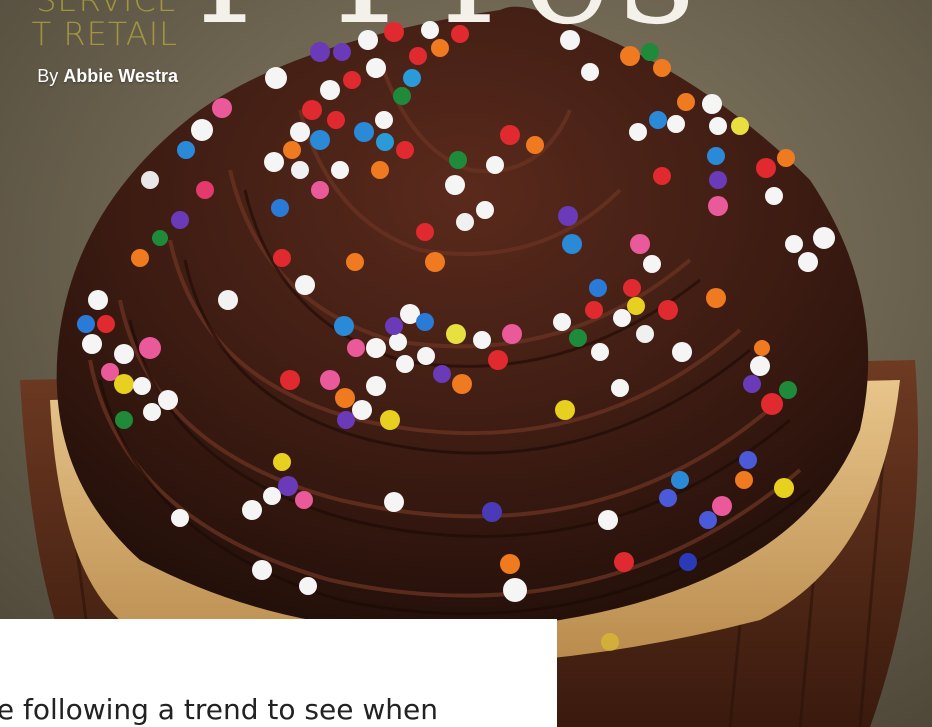 The width and height of the screenshot is (932, 727). What do you see at coordinates (104, 34) in the screenshot?
I see `kicker-line-2: T RETAIL` at bounding box center [104, 34].